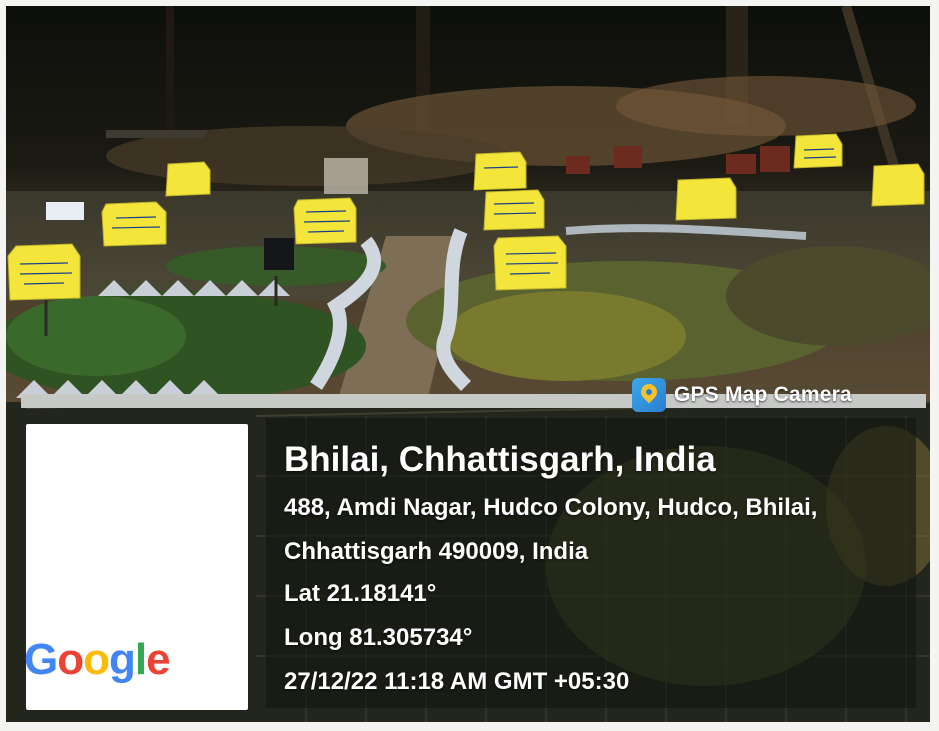 This screenshot has height=731, width=939. I want to click on google-logo: Google, so click(109, 660).